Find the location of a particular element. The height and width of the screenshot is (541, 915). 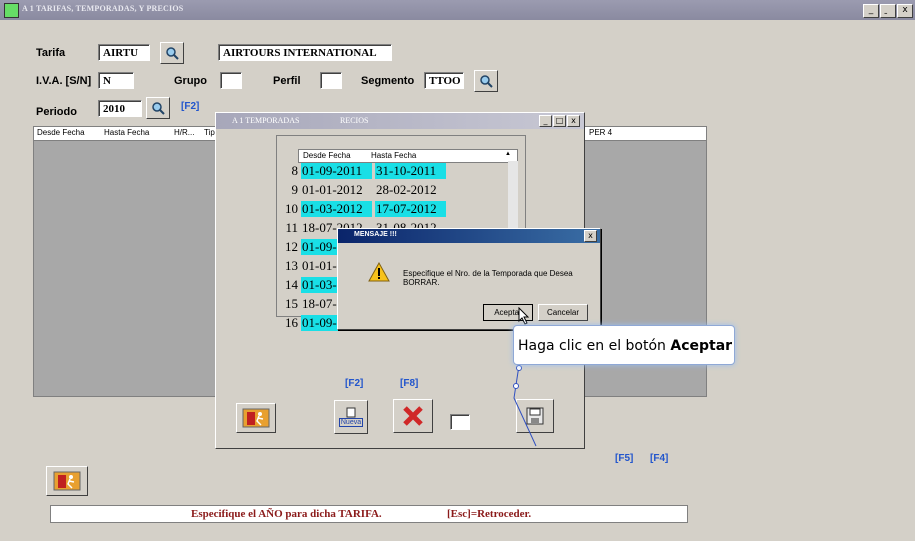

grid-col-per4: PER 4 is located at coordinates (601, 132).